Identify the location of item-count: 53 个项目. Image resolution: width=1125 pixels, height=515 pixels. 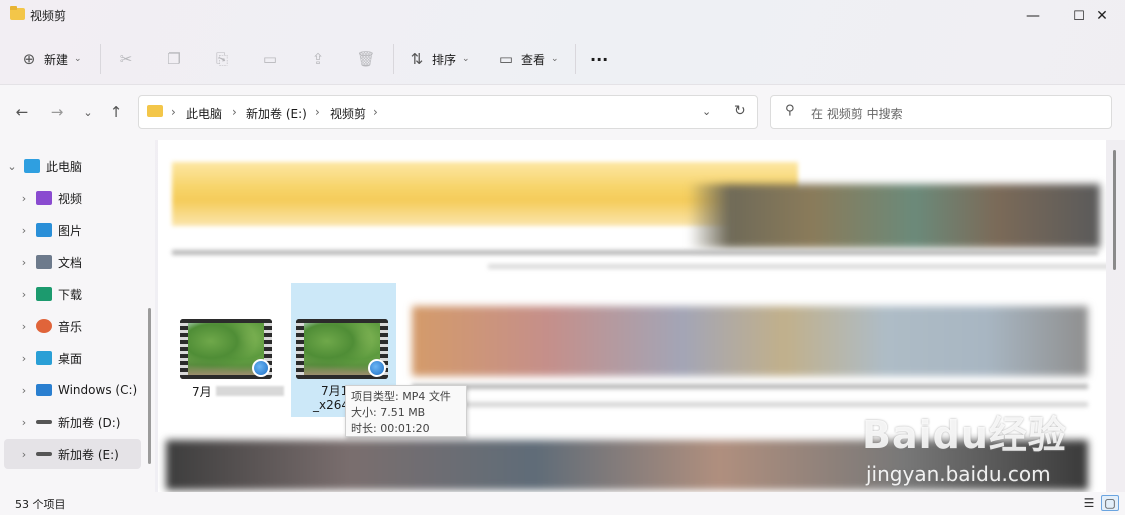
(40, 504).